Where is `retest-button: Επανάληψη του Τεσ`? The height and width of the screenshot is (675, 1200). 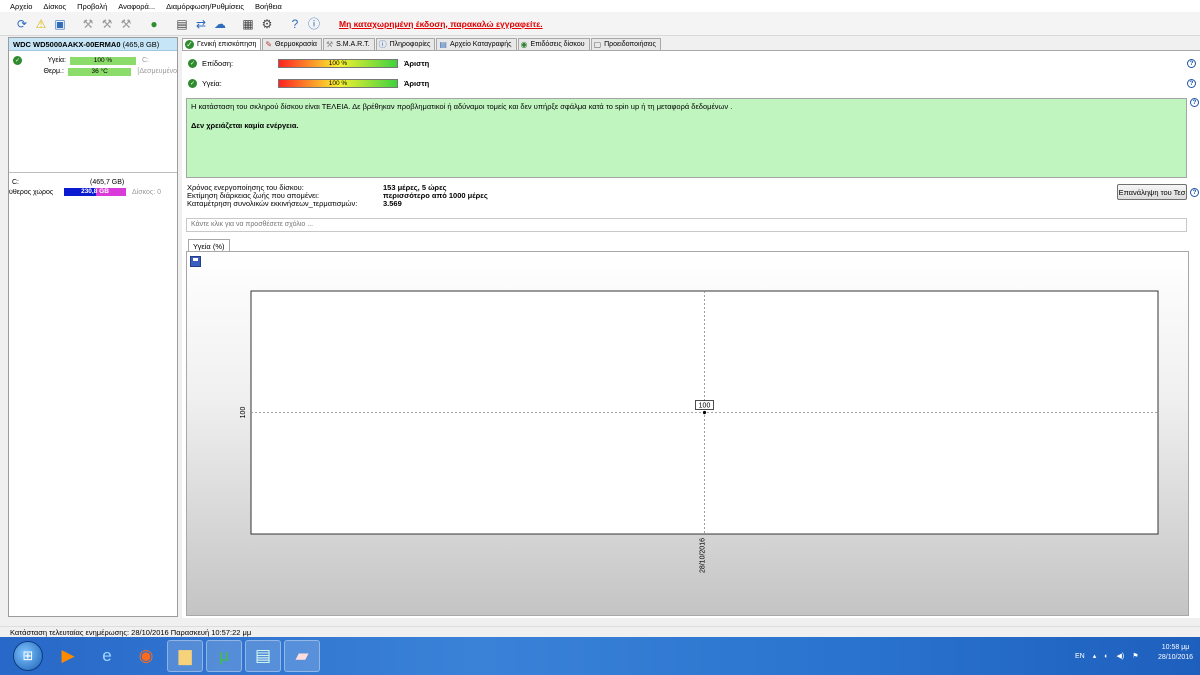 retest-button: Επανάληψη του Τεσ is located at coordinates (1152, 192).